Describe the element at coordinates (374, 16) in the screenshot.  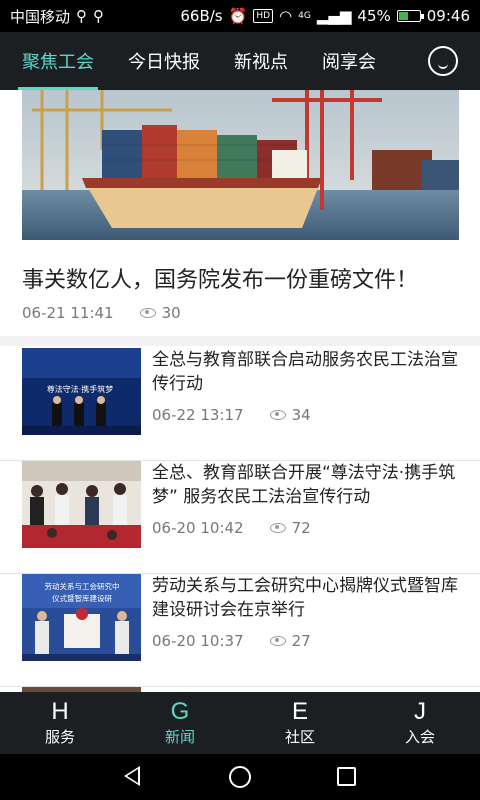
I see `battery-percent: 45%` at that location.